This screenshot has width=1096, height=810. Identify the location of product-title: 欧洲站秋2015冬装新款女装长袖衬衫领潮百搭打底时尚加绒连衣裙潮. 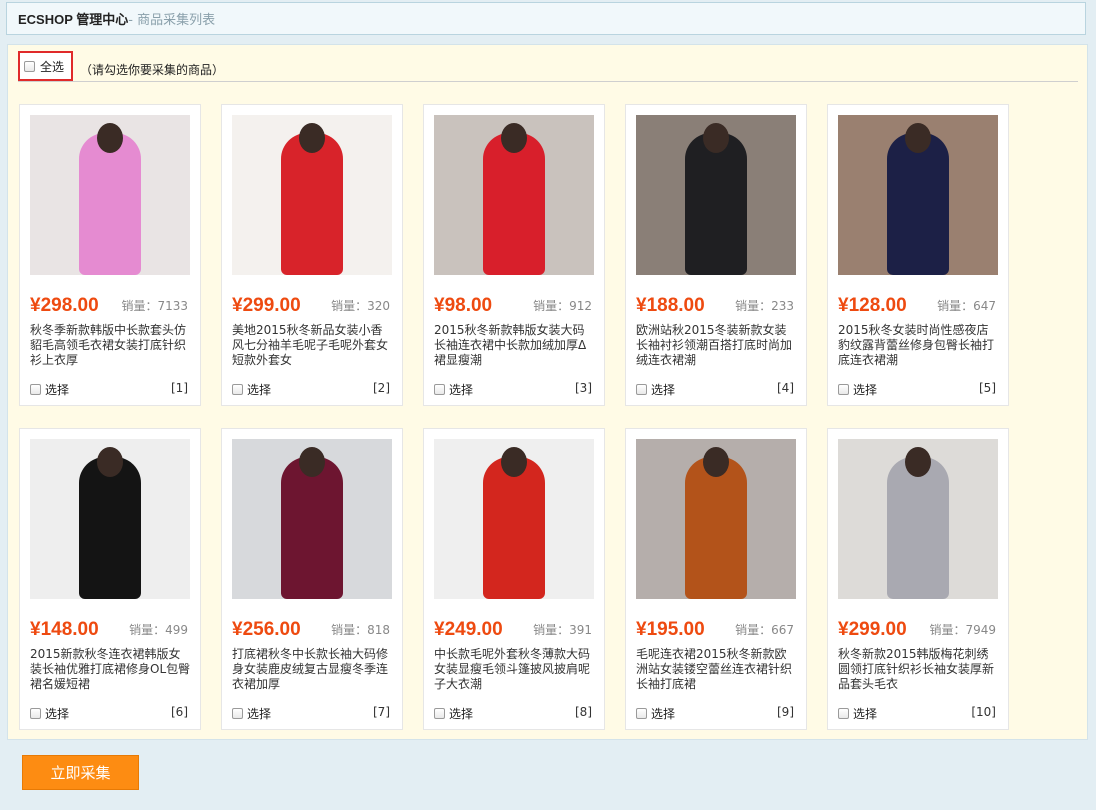
(717, 347).